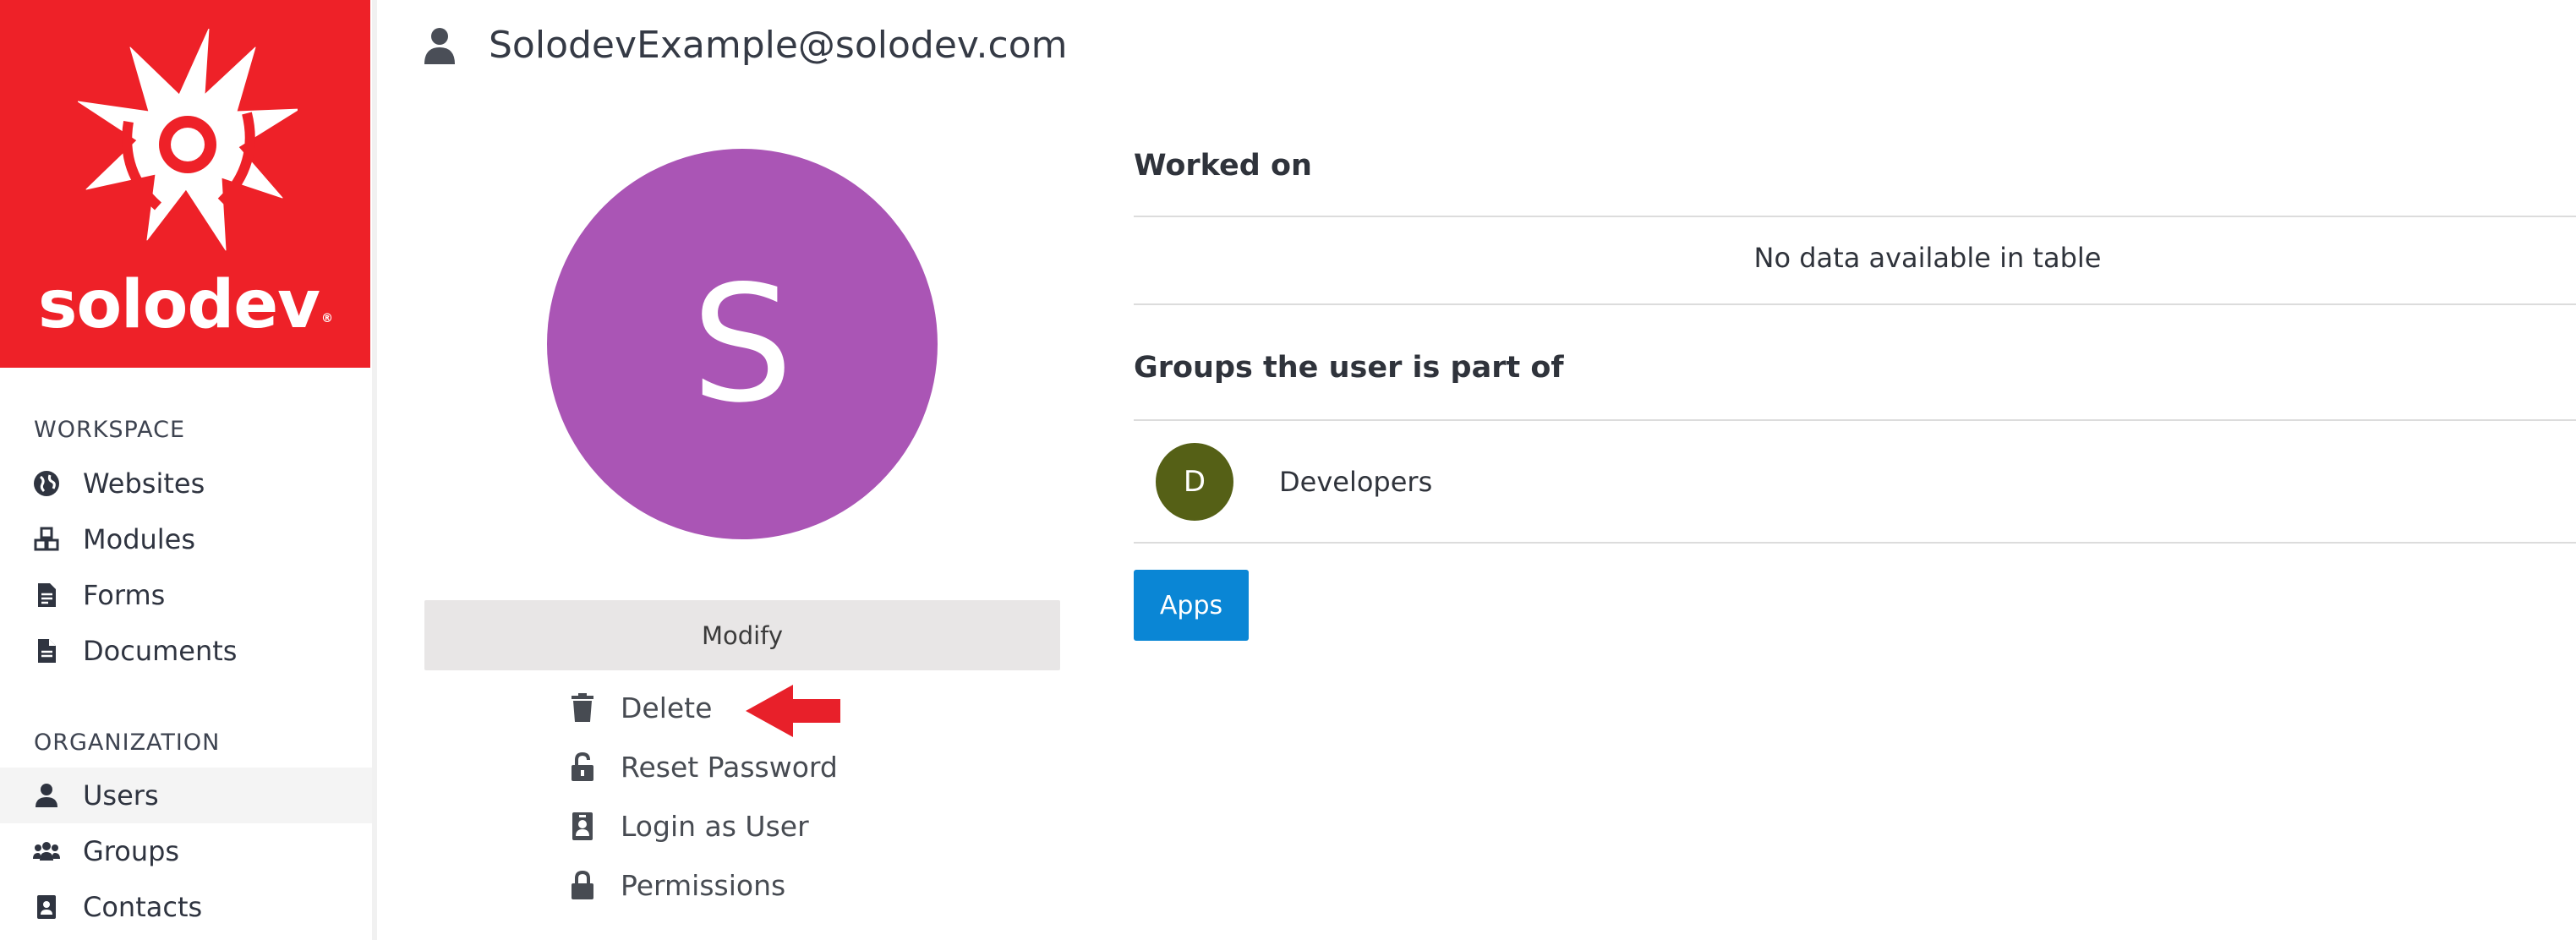 The width and height of the screenshot is (2576, 940). What do you see at coordinates (582, 826) in the screenshot?
I see `id-badge-icon` at bounding box center [582, 826].